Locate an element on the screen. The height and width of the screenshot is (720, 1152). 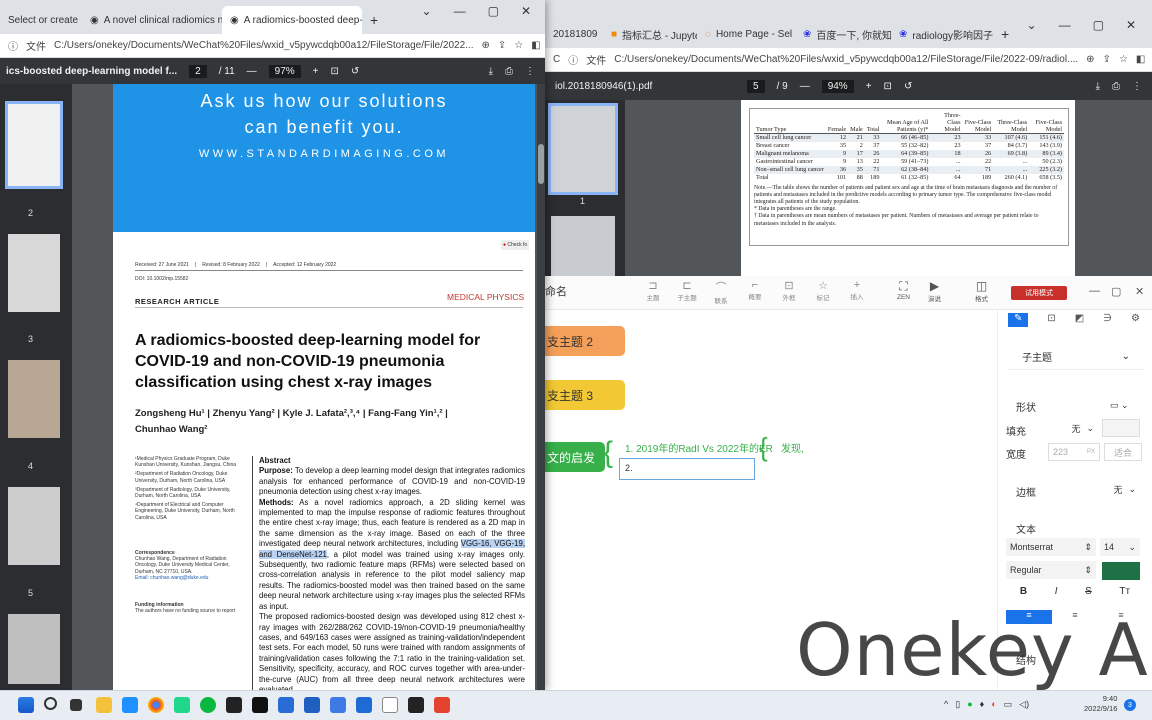
vertical-scrollbar is located at coordinates (541, 387).